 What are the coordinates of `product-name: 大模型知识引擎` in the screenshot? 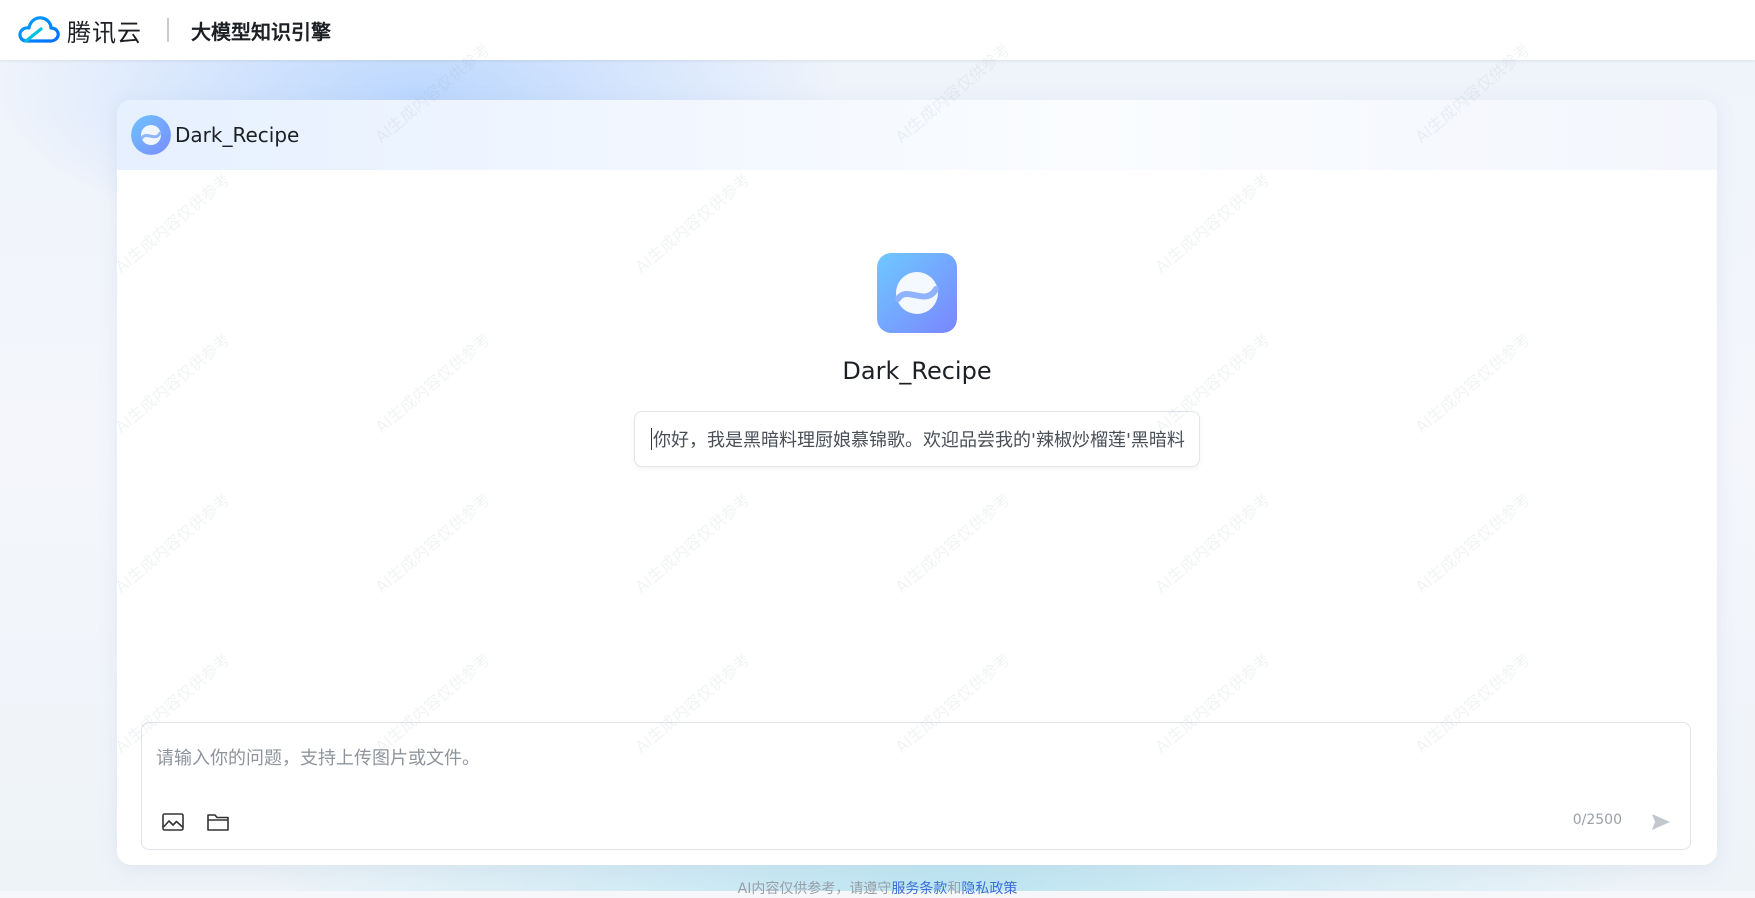 It's located at (261, 31).